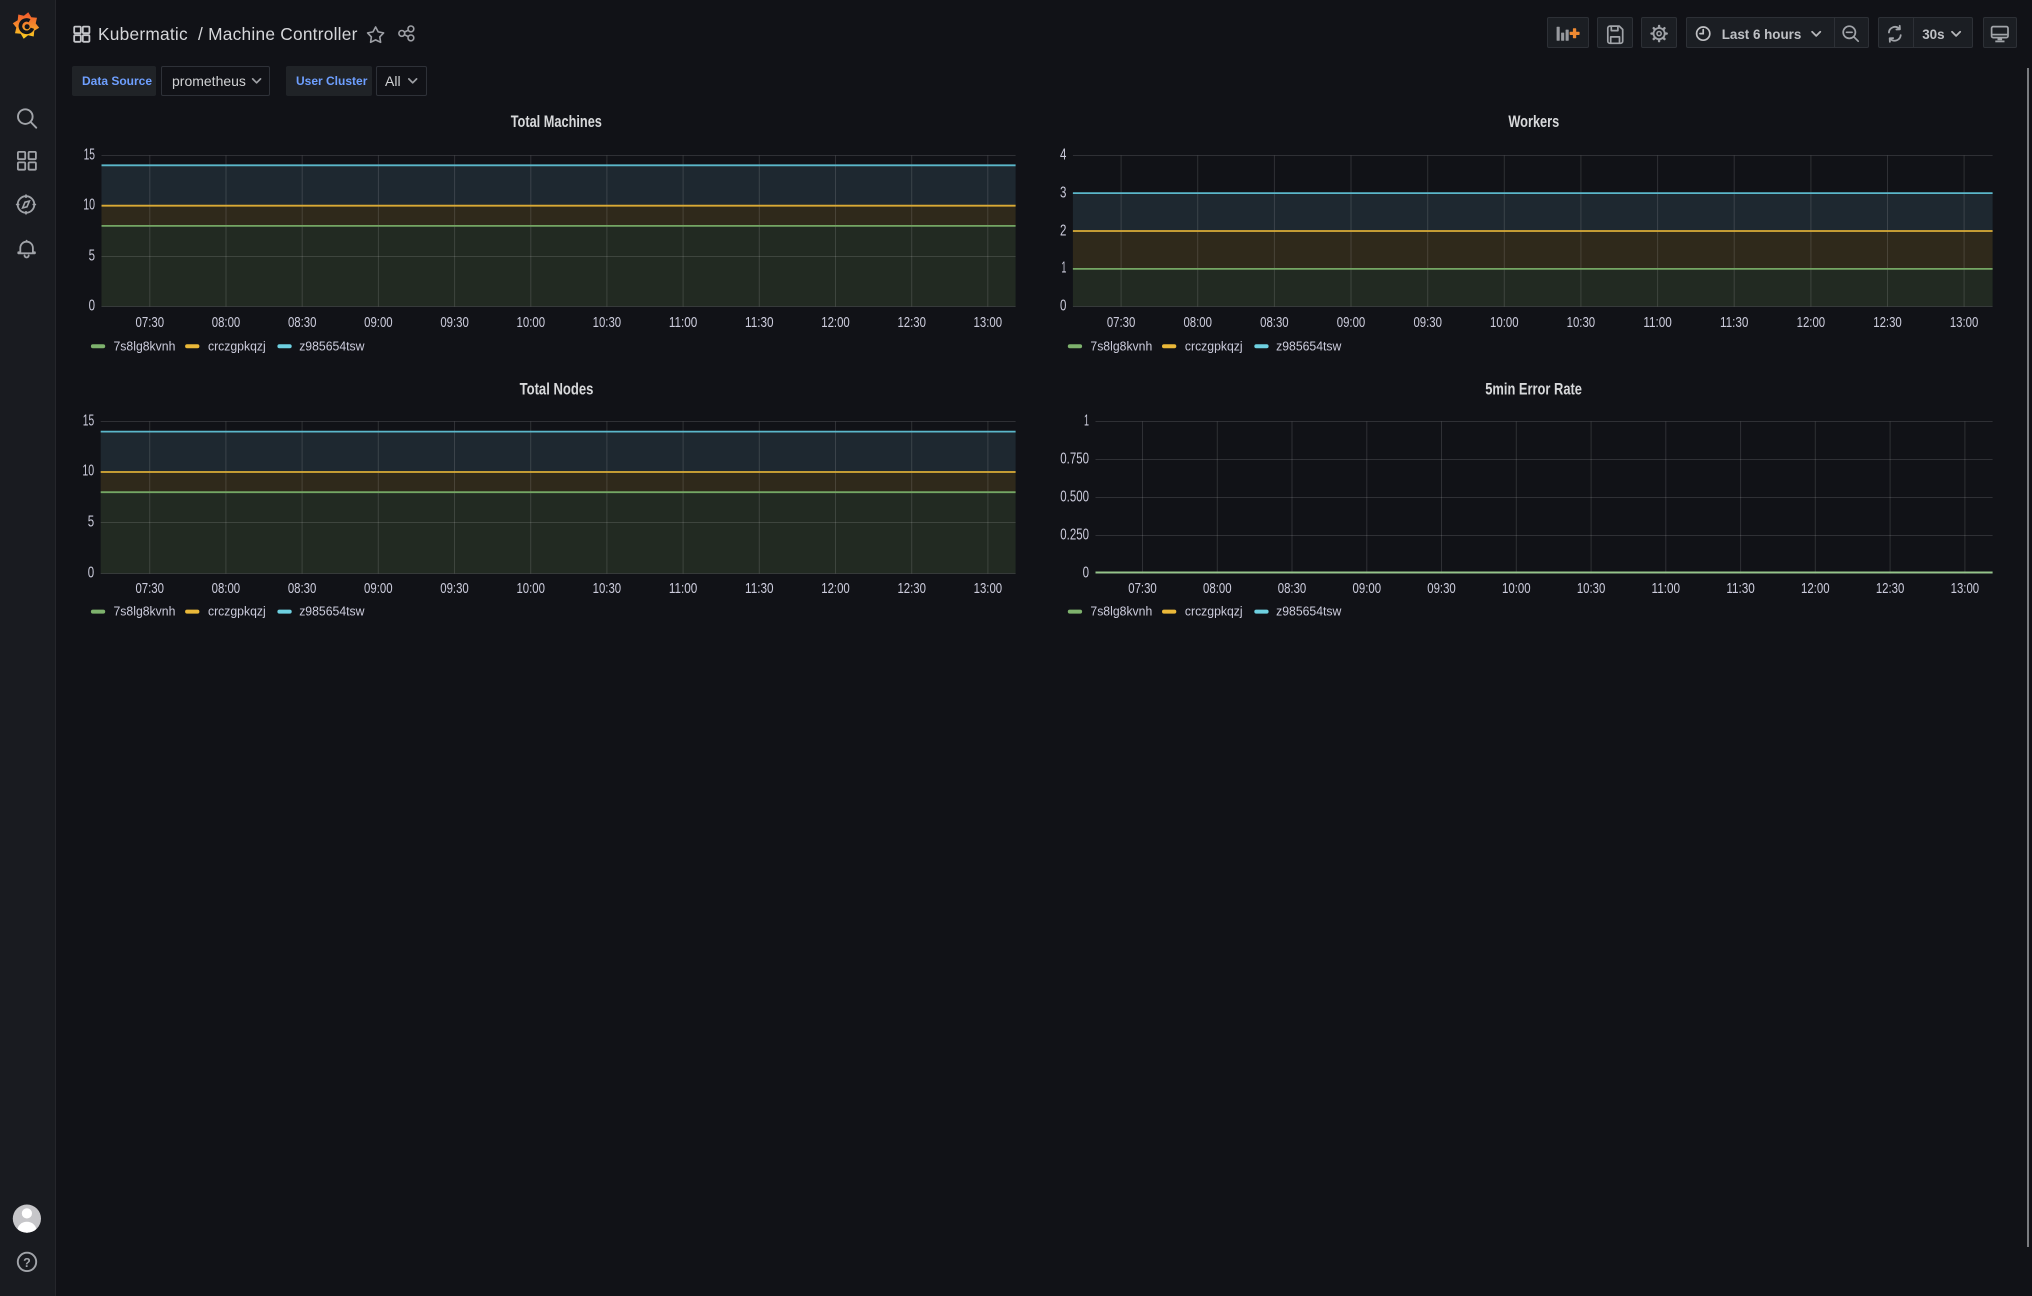 The width and height of the screenshot is (2032, 1296). Describe the element at coordinates (1074, 535) in the screenshot. I see `svg-text: 0.250` at that location.